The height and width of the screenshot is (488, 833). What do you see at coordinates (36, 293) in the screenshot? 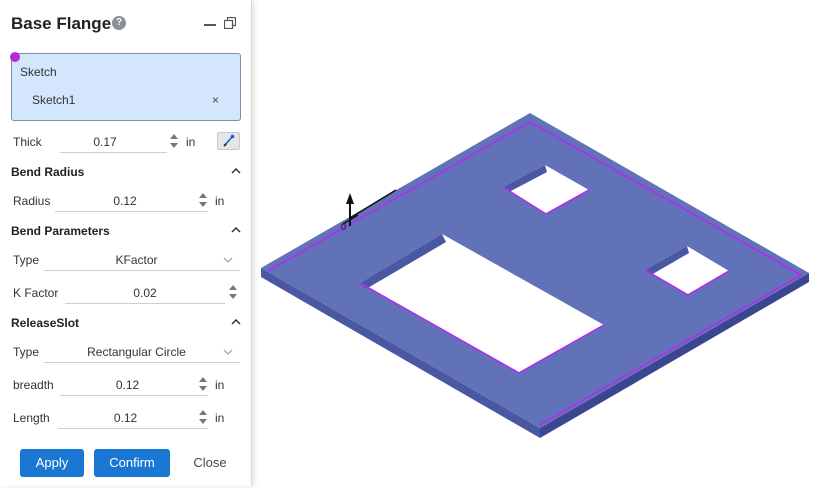
I see `k-factor-label: K Factor` at bounding box center [36, 293].